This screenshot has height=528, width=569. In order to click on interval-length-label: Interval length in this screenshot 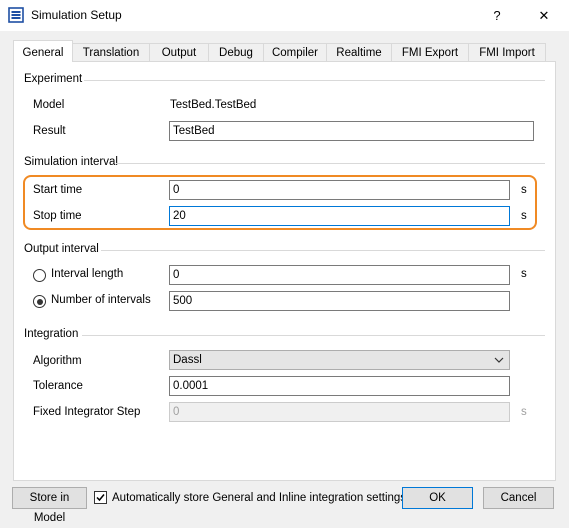, I will do `click(87, 274)`.